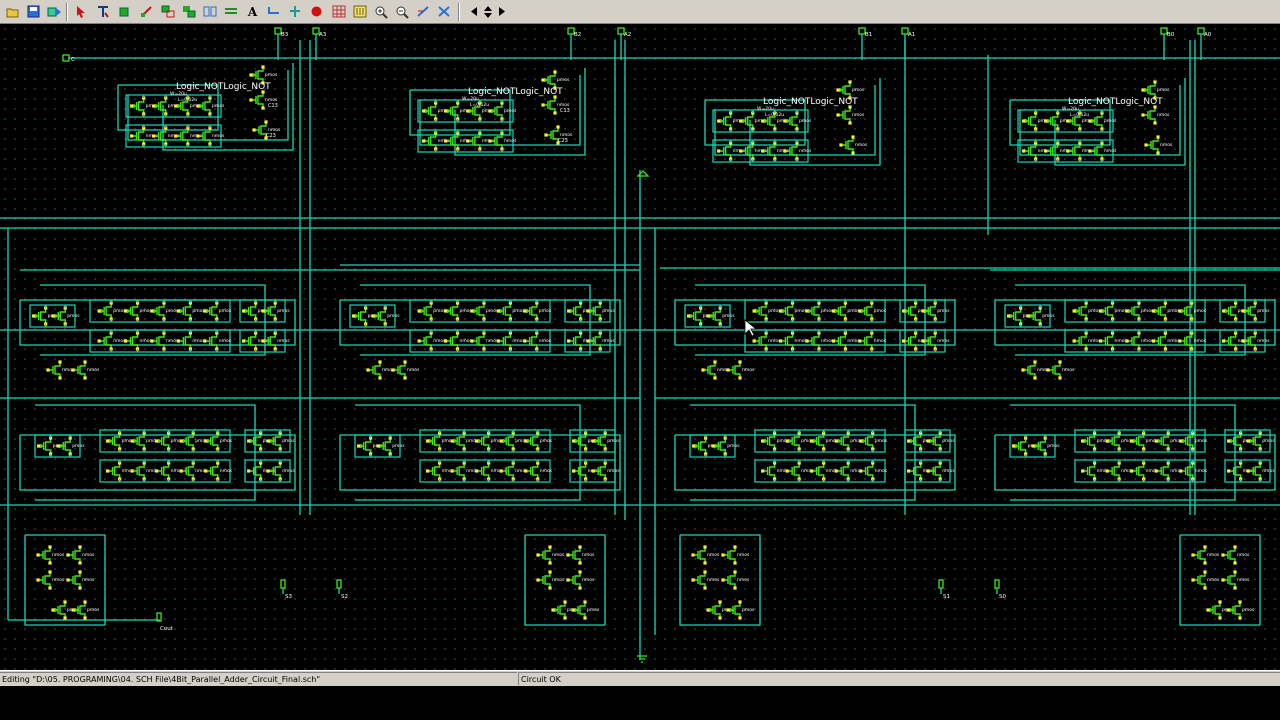  What do you see at coordinates (165, 622) in the screenshot?
I see `carry-out-pin: Cout` at bounding box center [165, 622].